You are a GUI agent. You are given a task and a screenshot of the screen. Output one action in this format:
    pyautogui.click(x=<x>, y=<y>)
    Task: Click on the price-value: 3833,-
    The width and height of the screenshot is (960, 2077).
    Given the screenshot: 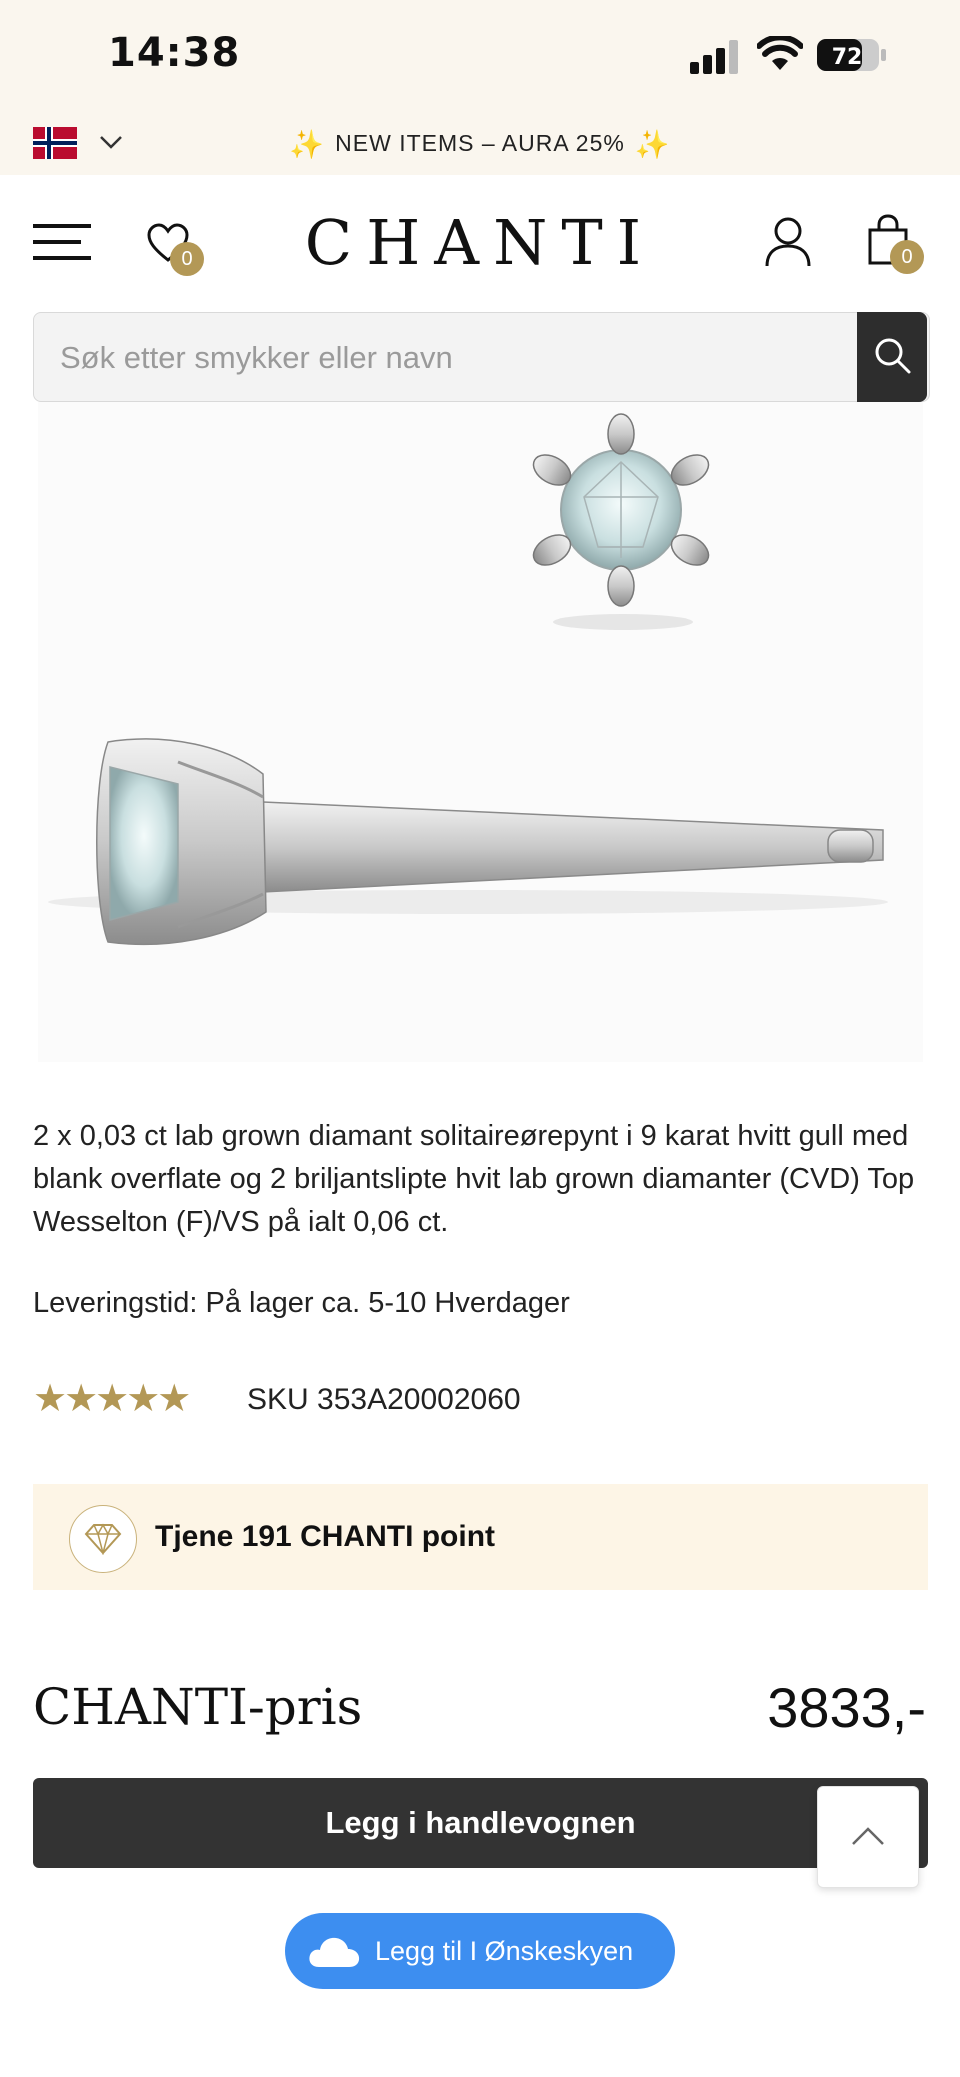 What is the action you would take?
    pyautogui.click(x=846, y=1707)
    